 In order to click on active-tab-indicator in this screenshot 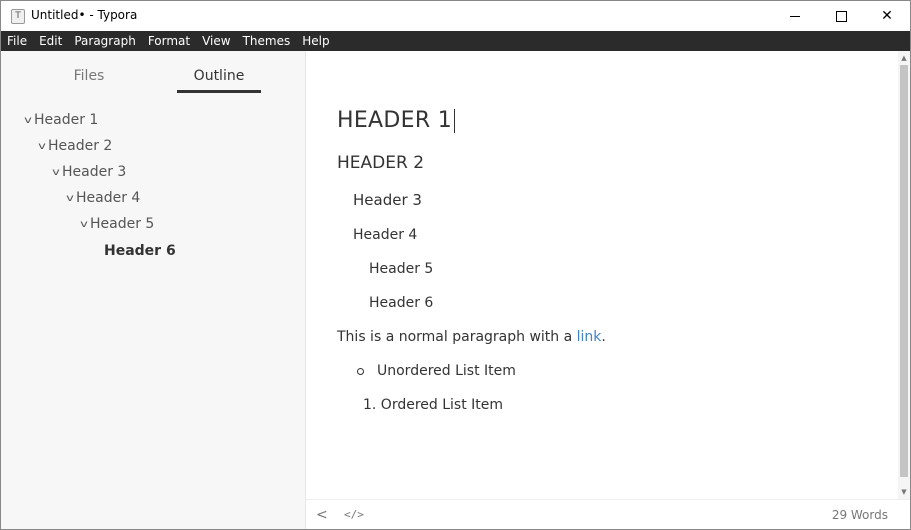, I will do `click(219, 91)`.